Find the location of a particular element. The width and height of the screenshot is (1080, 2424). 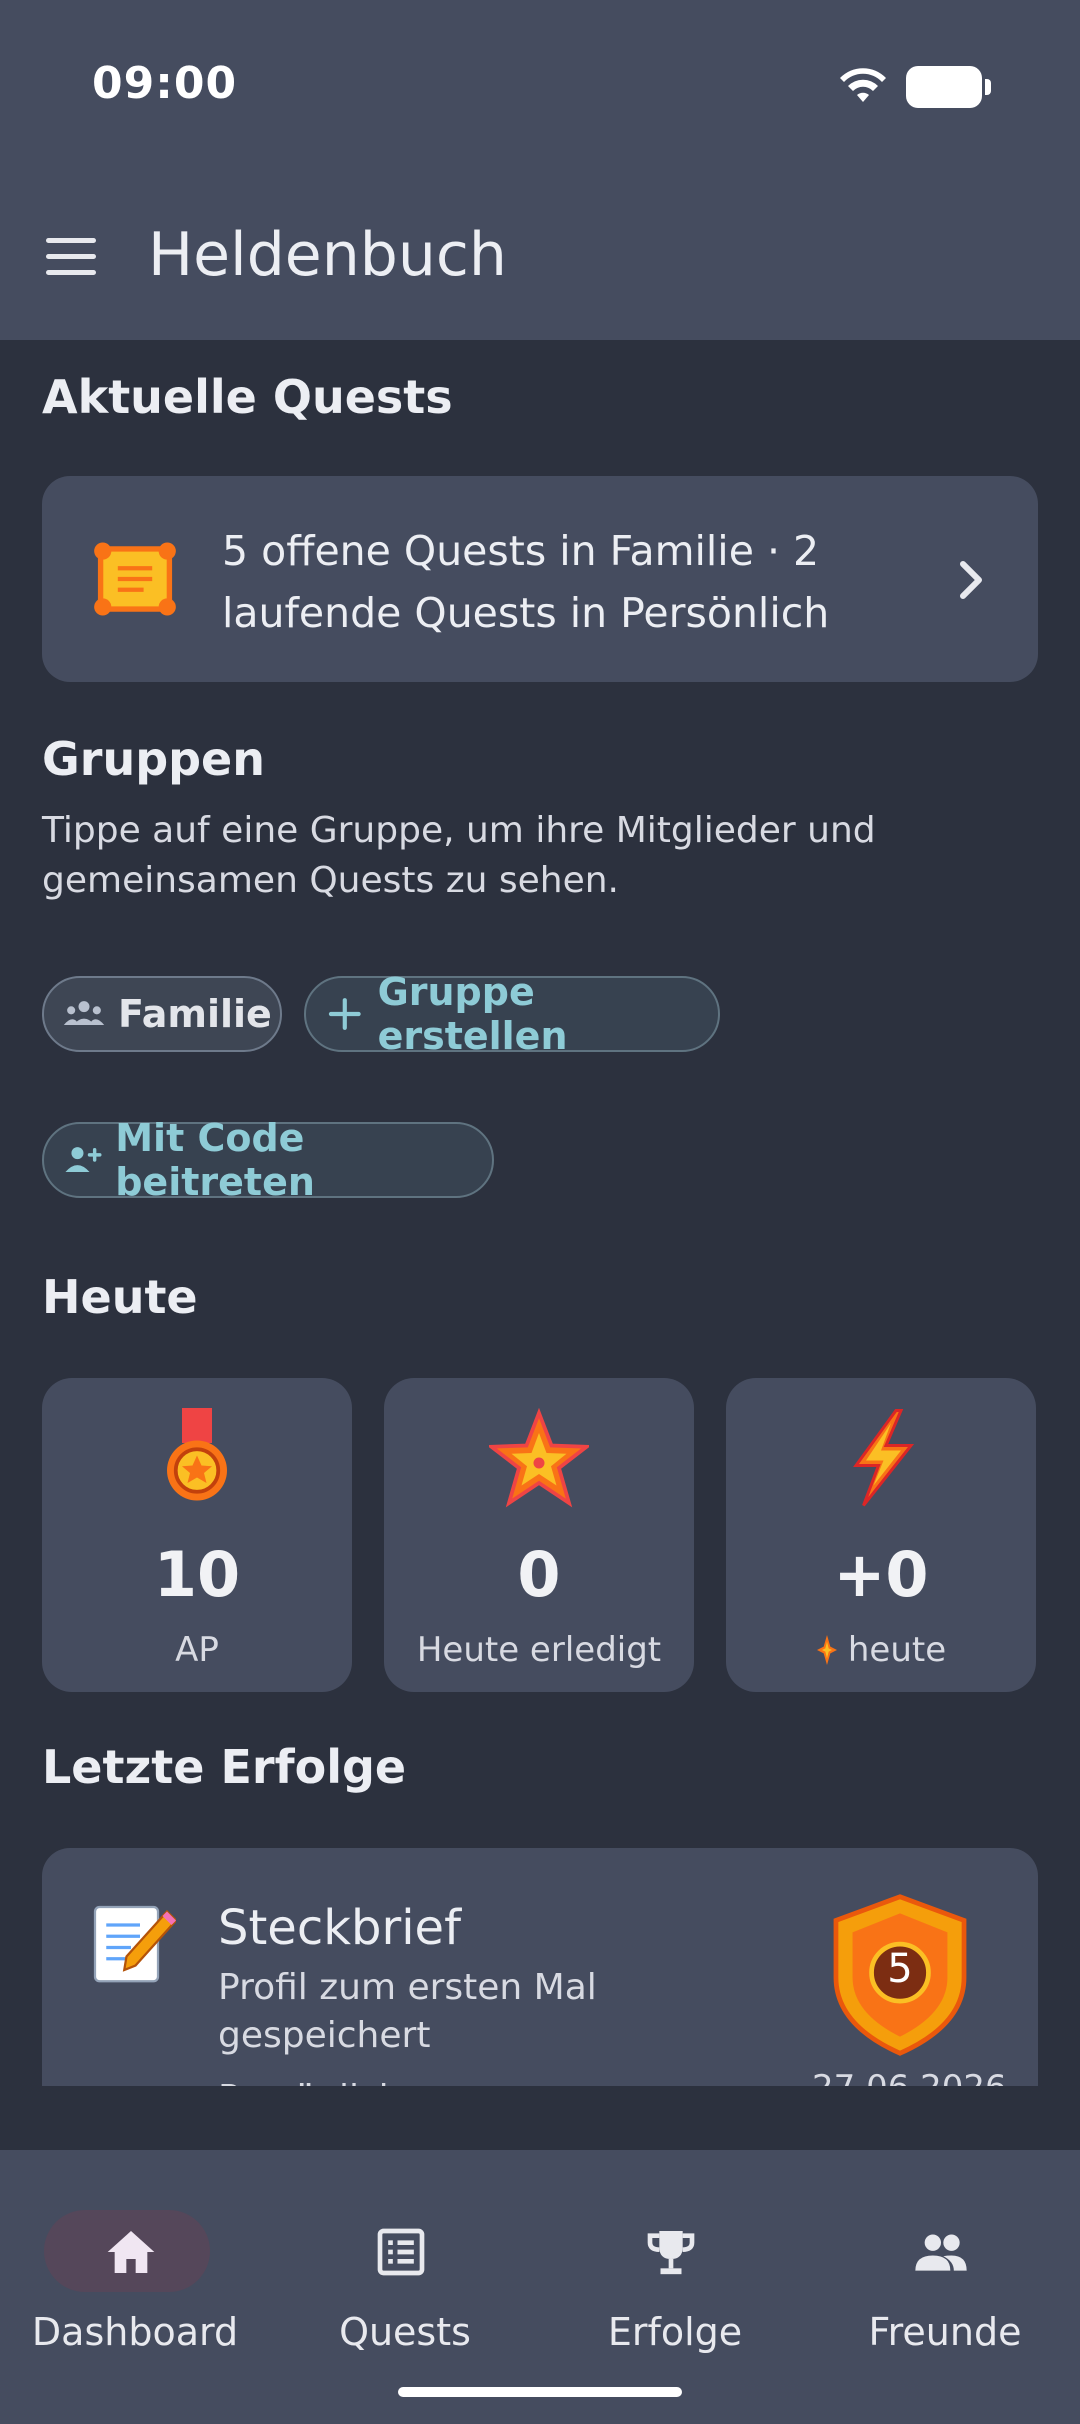

achievement-description: Profil zum ersten Mal gespeichert is located at coordinates (407, 2011).